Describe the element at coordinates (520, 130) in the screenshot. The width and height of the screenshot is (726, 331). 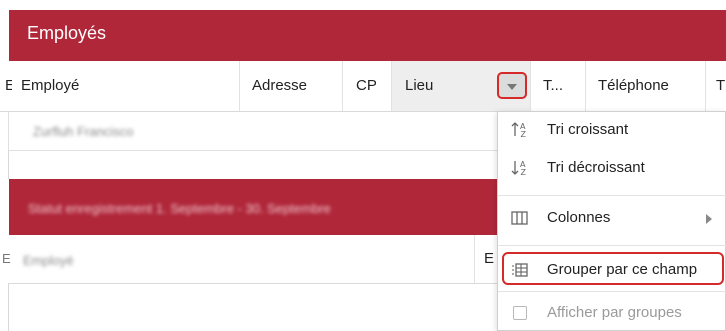
I see `sort-ascending-icon: A Z` at that location.